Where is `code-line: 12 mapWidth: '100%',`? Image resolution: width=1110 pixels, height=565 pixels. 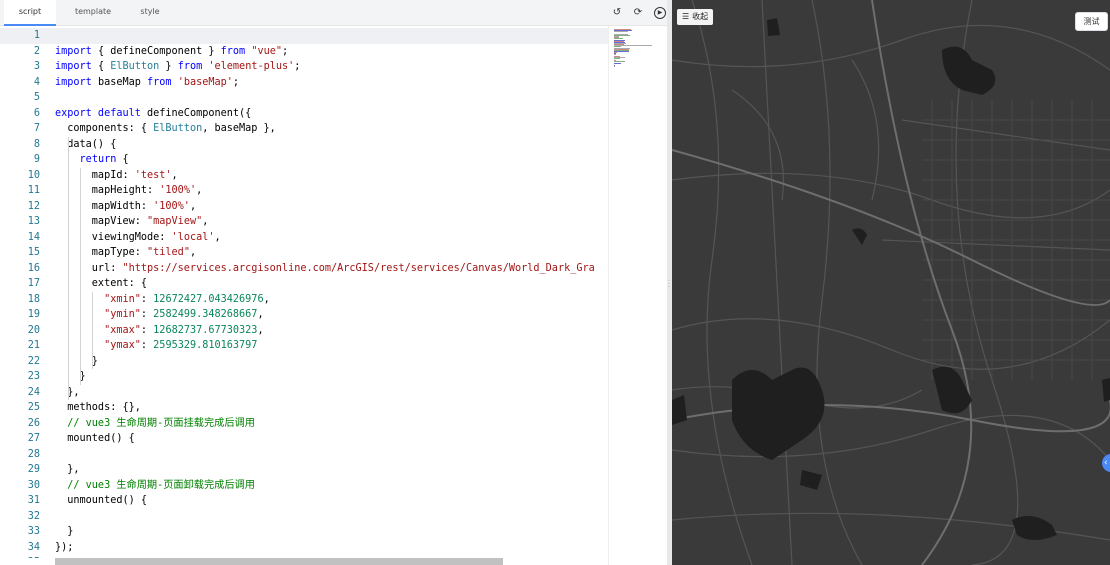
code-line: 12 mapWidth: '100%', is located at coordinates (304, 207).